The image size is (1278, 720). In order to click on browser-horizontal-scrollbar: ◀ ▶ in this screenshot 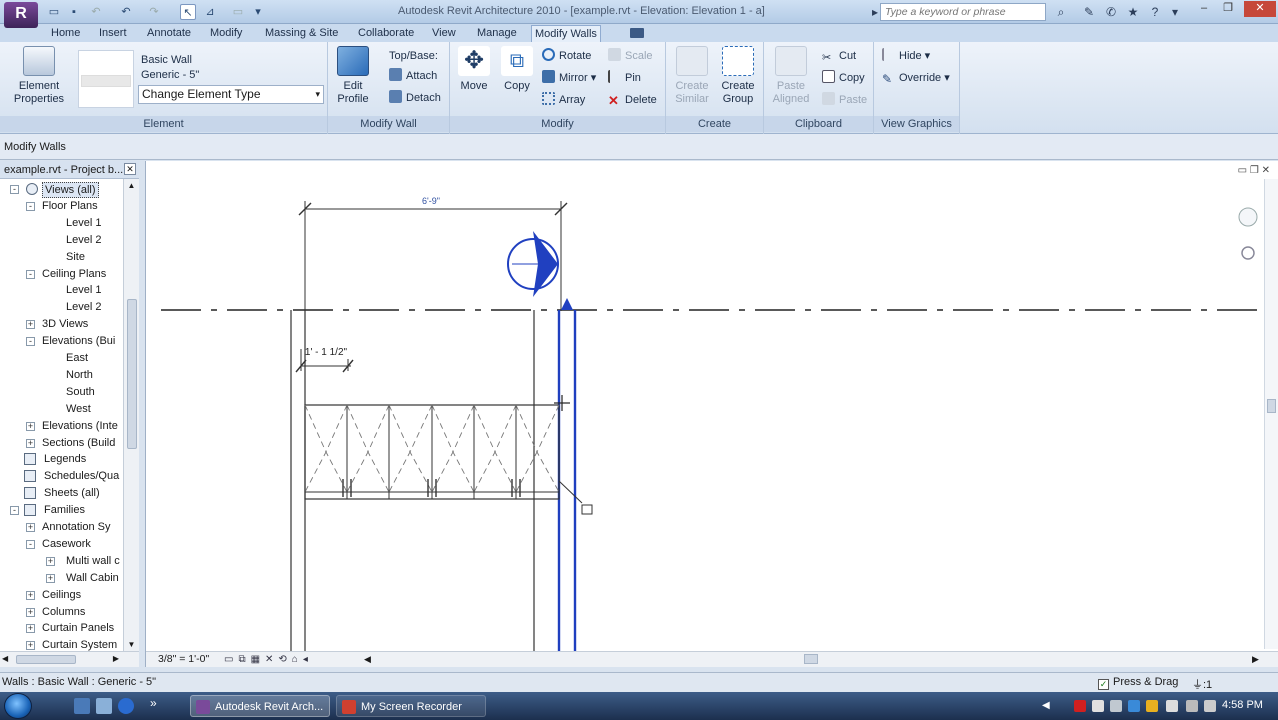, I will do `click(69, 659)`.